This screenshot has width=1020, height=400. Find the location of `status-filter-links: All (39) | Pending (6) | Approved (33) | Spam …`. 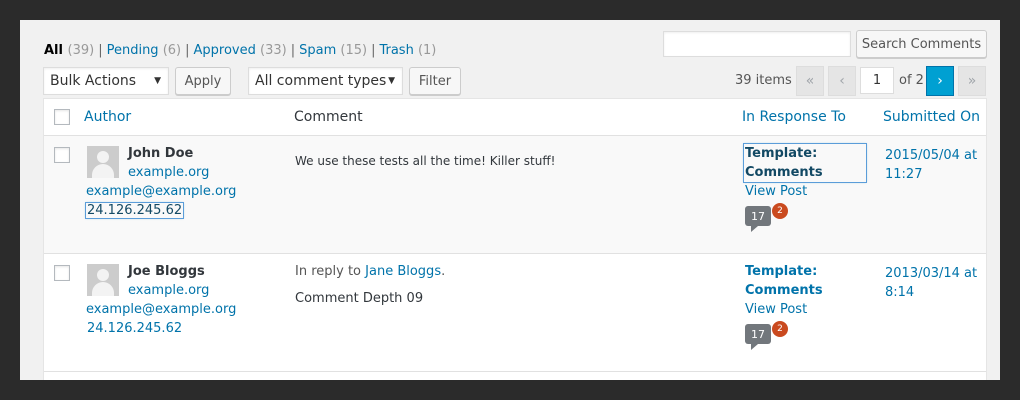

status-filter-links: All (39) | Pending (6) | Approved (33) | Spam … is located at coordinates (240, 50).